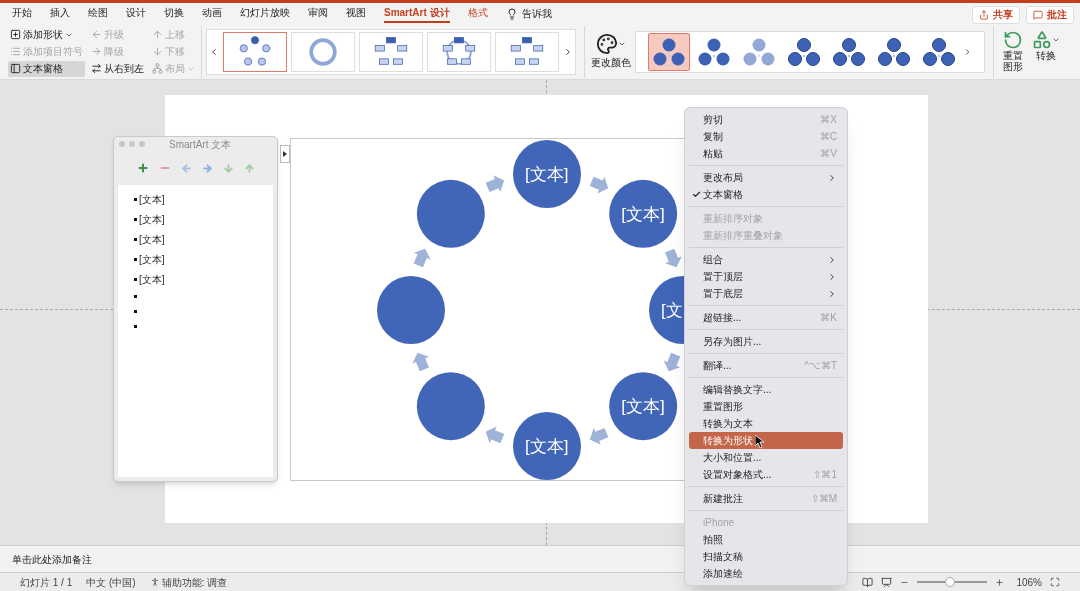  Describe the element at coordinates (719, 523) in the screenshot. I see `menu-section-header: iPhone` at that location.